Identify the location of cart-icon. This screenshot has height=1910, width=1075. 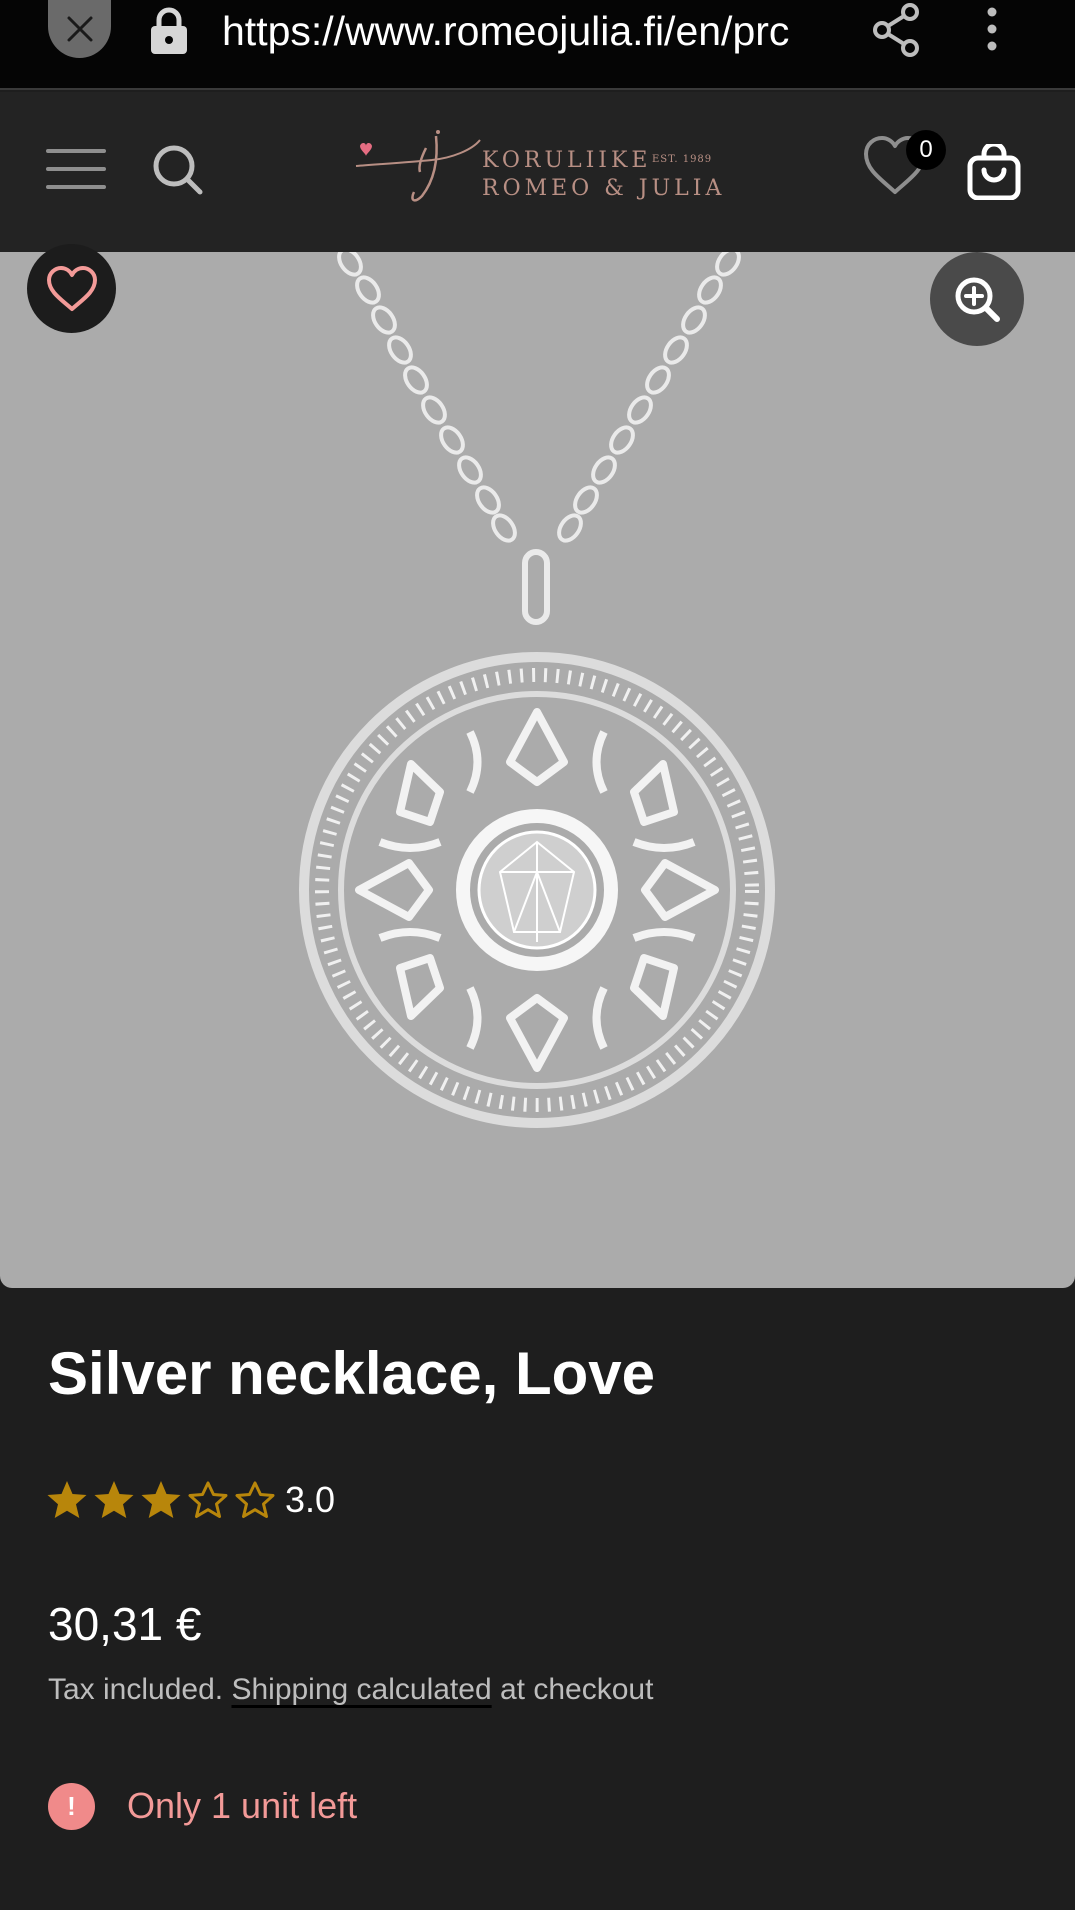
(994, 172).